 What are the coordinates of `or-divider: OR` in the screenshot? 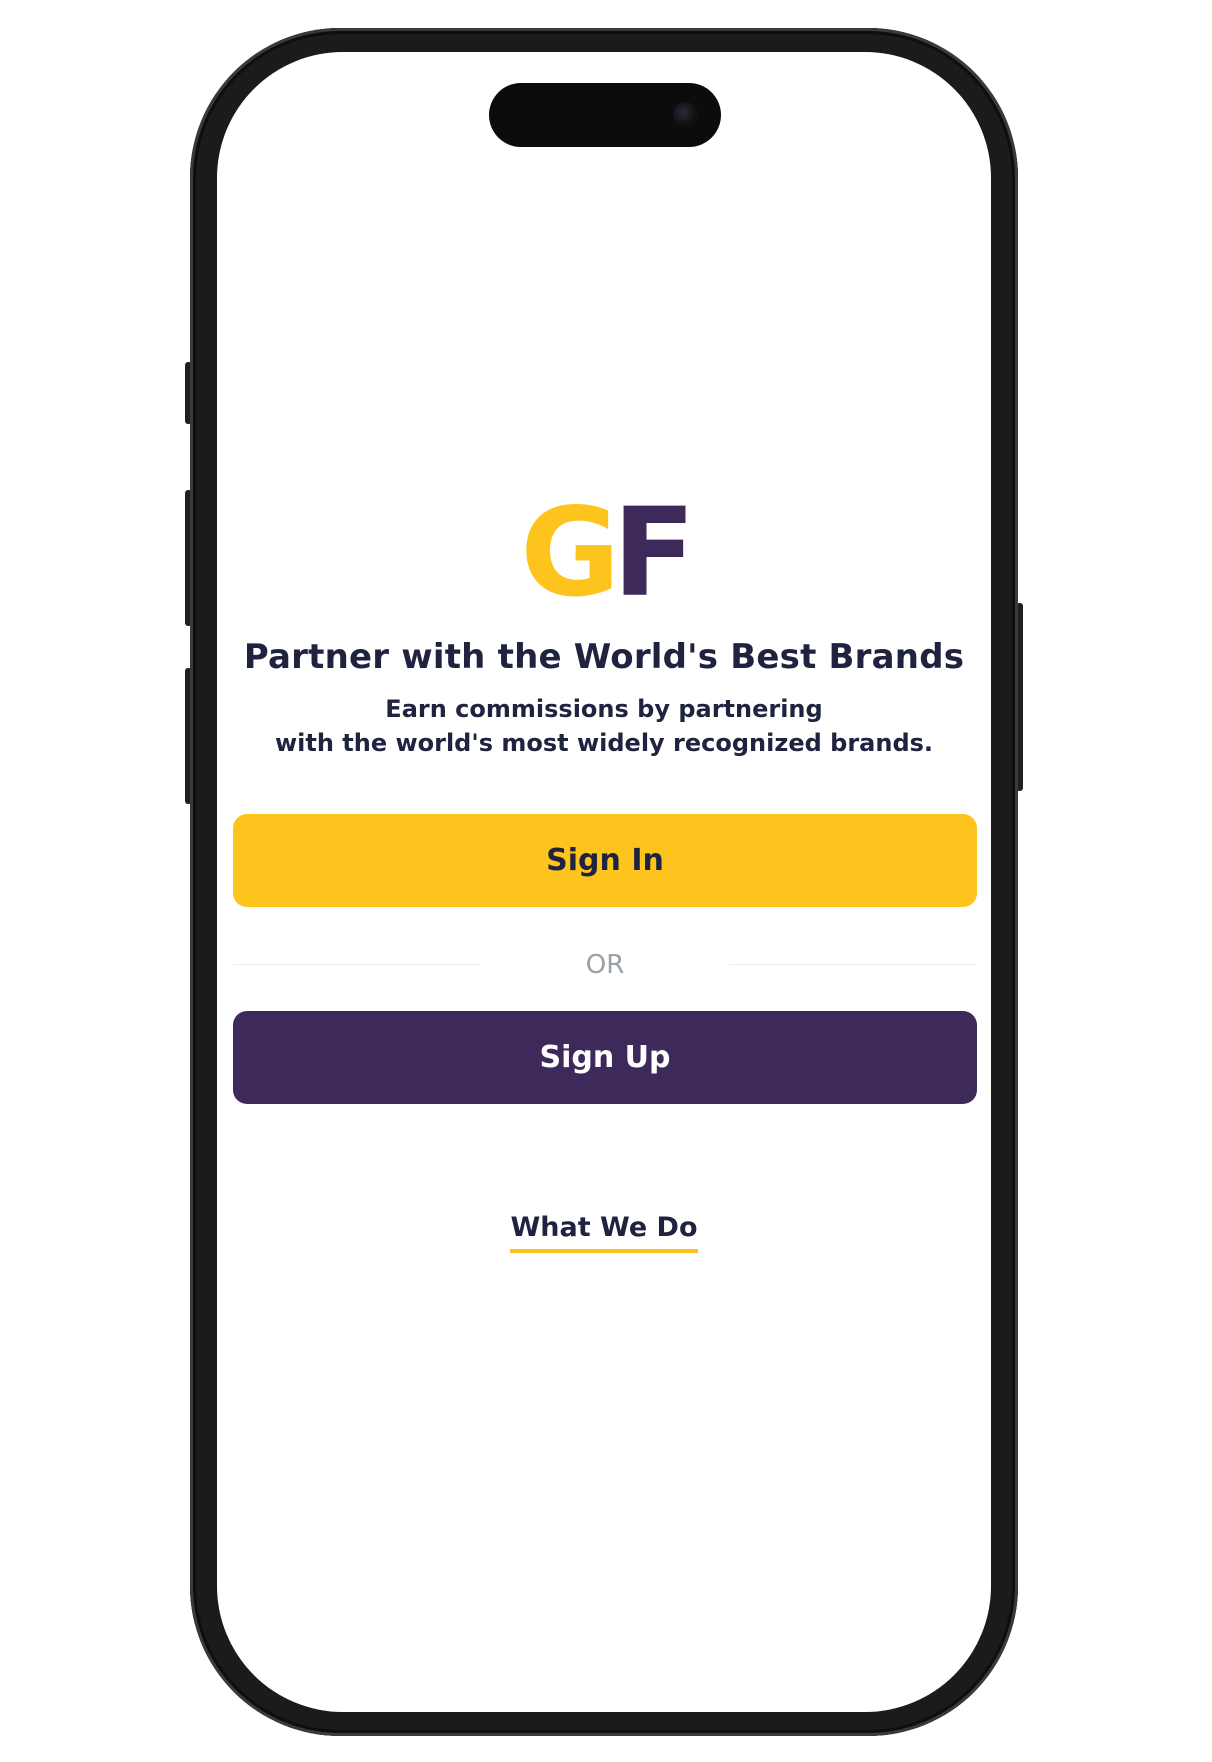 It's located at (605, 965).